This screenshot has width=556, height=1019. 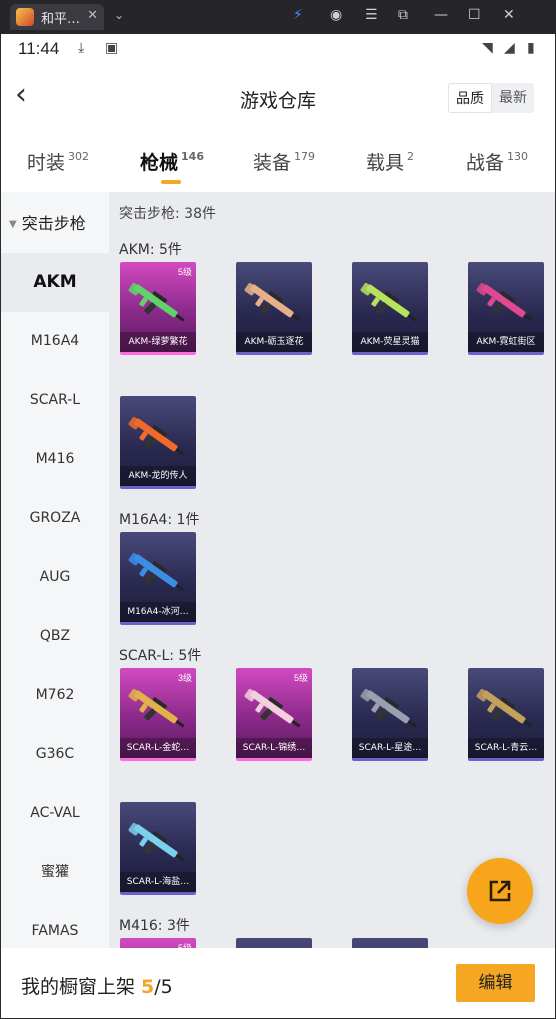 I want to click on weapon-card: AKM-龙的传人, so click(x=158, y=442).